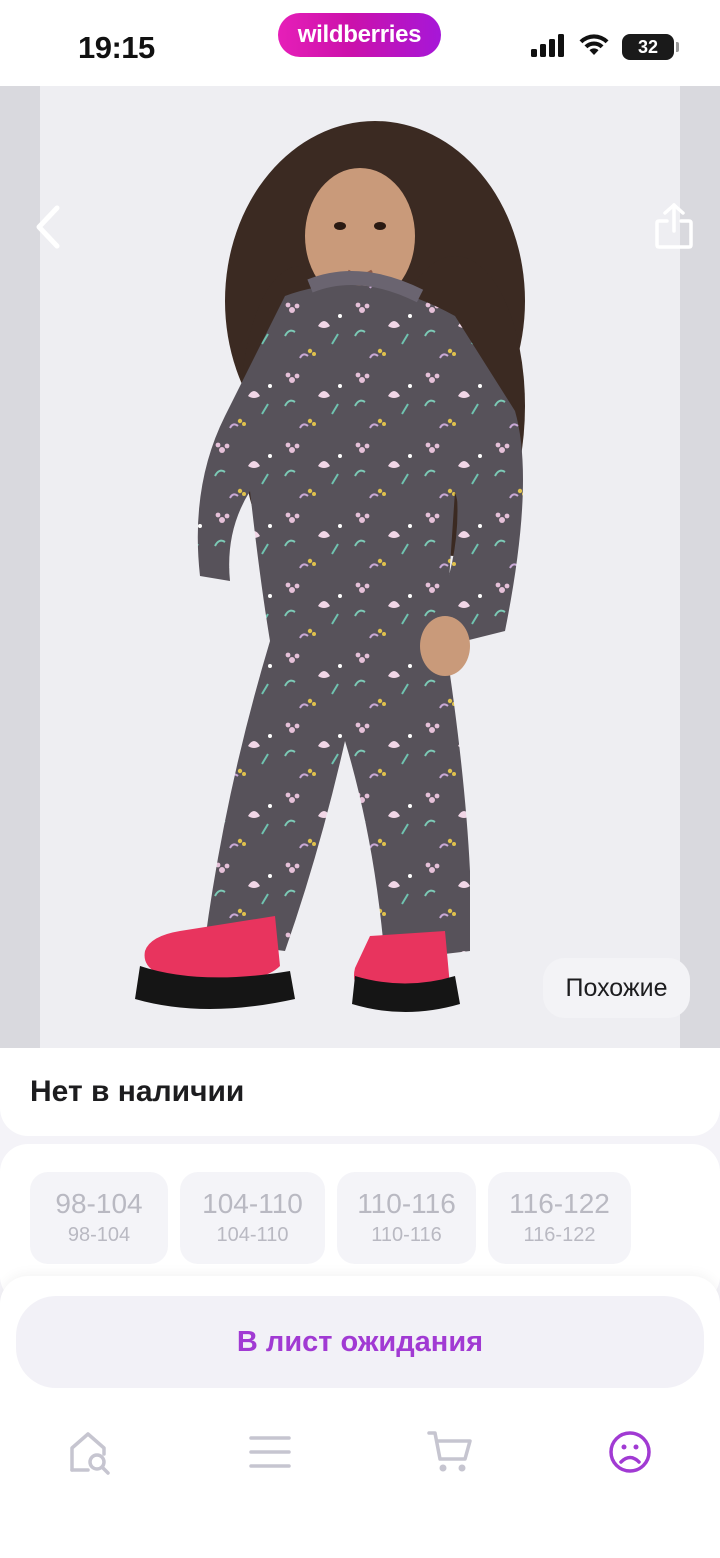  What do you see at coordinates (406, 1203) in the screenshot?
I see `size-label: 110-116` at bounding box center [406, 1203].